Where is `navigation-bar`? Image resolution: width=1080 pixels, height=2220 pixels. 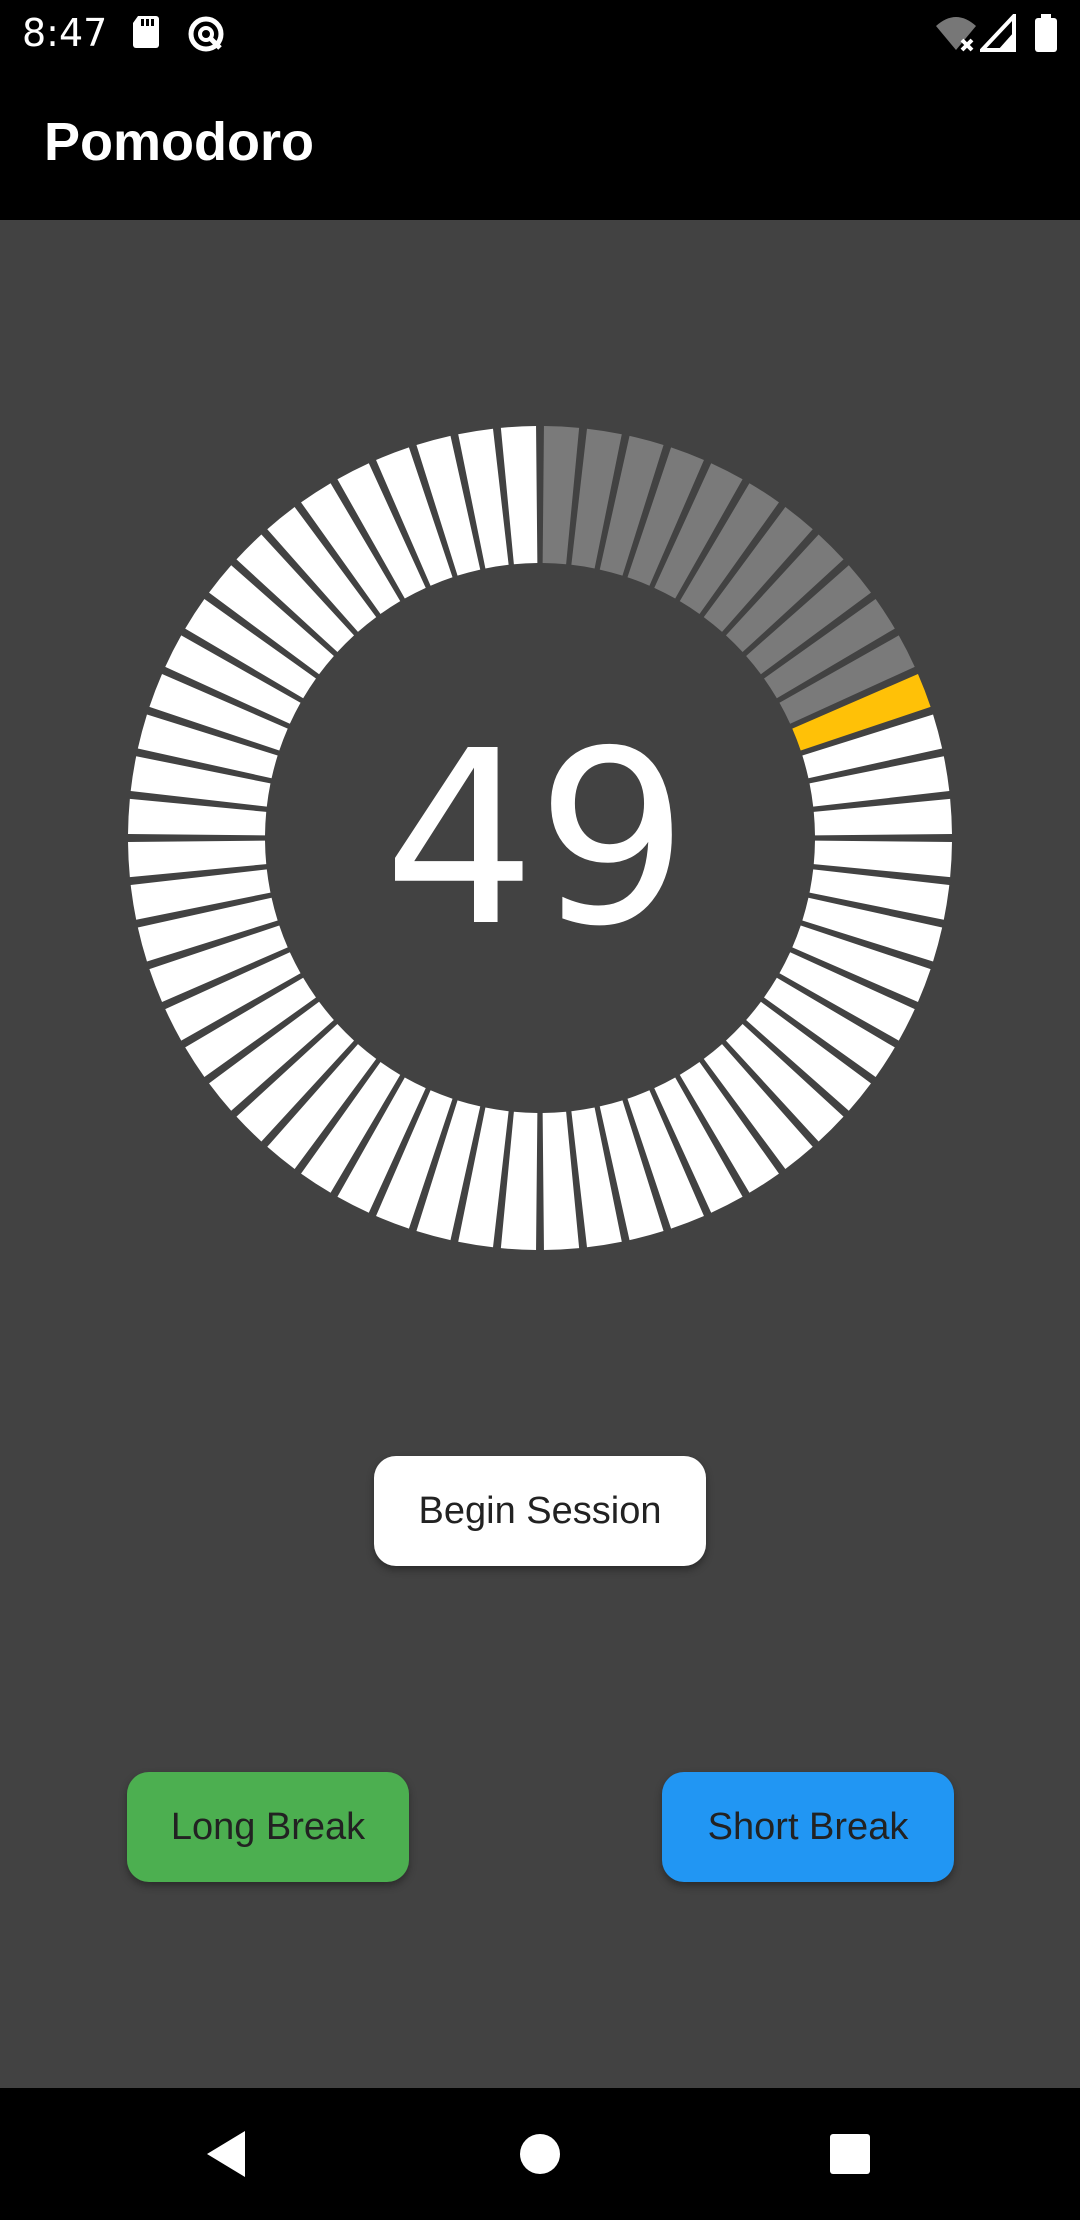
navigation-bar is located at coordinates (540, 2154).